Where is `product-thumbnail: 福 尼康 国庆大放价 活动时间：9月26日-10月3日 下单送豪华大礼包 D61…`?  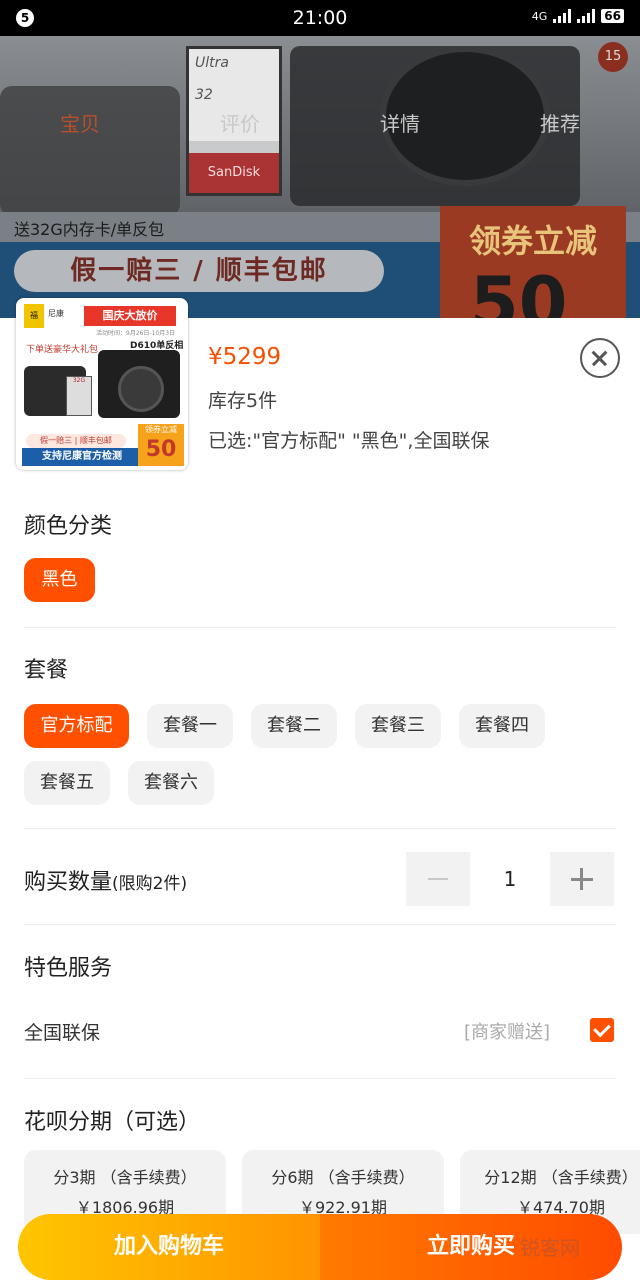 product-thumbnail: 福 尼康 国庆大放价 活动时间：9月26日-10月3日 下单送豪华大礼包 D61… is located at coordinates (102, 384).